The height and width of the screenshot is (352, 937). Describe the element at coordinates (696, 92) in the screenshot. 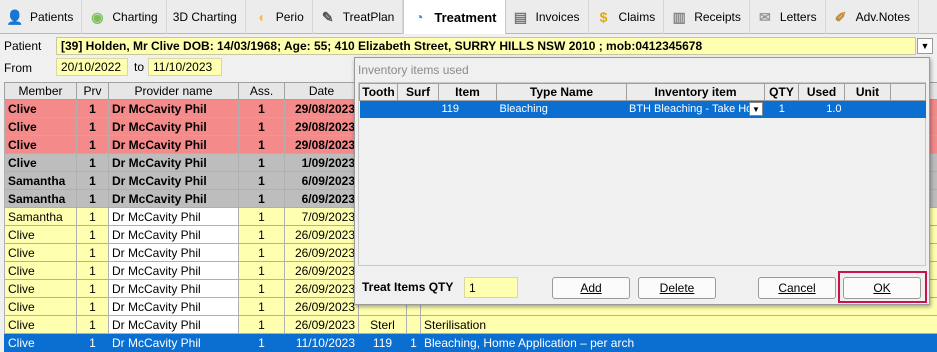

I see `col-inventory-item: Inventory item` at that location.